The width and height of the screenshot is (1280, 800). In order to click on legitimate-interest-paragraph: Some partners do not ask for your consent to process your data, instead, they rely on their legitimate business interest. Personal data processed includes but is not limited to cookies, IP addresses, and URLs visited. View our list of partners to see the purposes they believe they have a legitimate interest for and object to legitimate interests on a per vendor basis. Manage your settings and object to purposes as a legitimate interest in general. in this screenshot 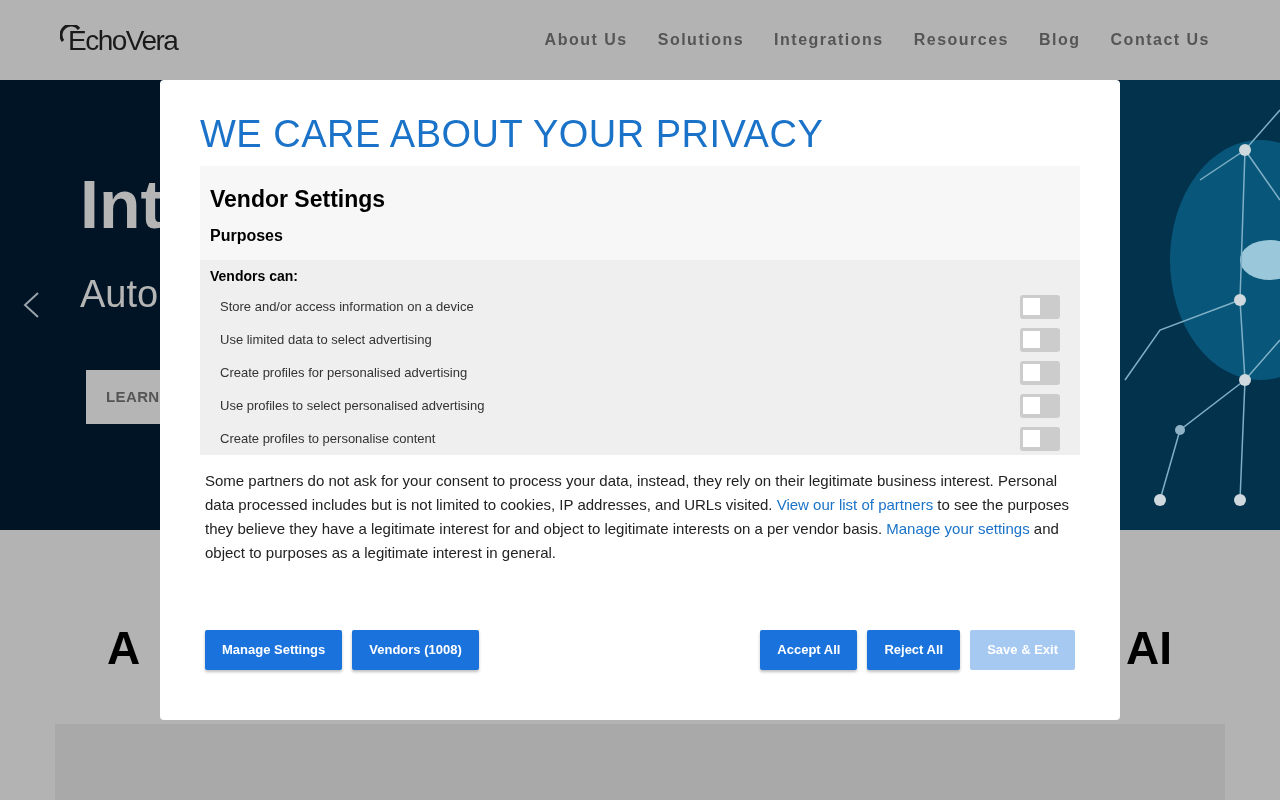, I will do `click(637, 517)`.